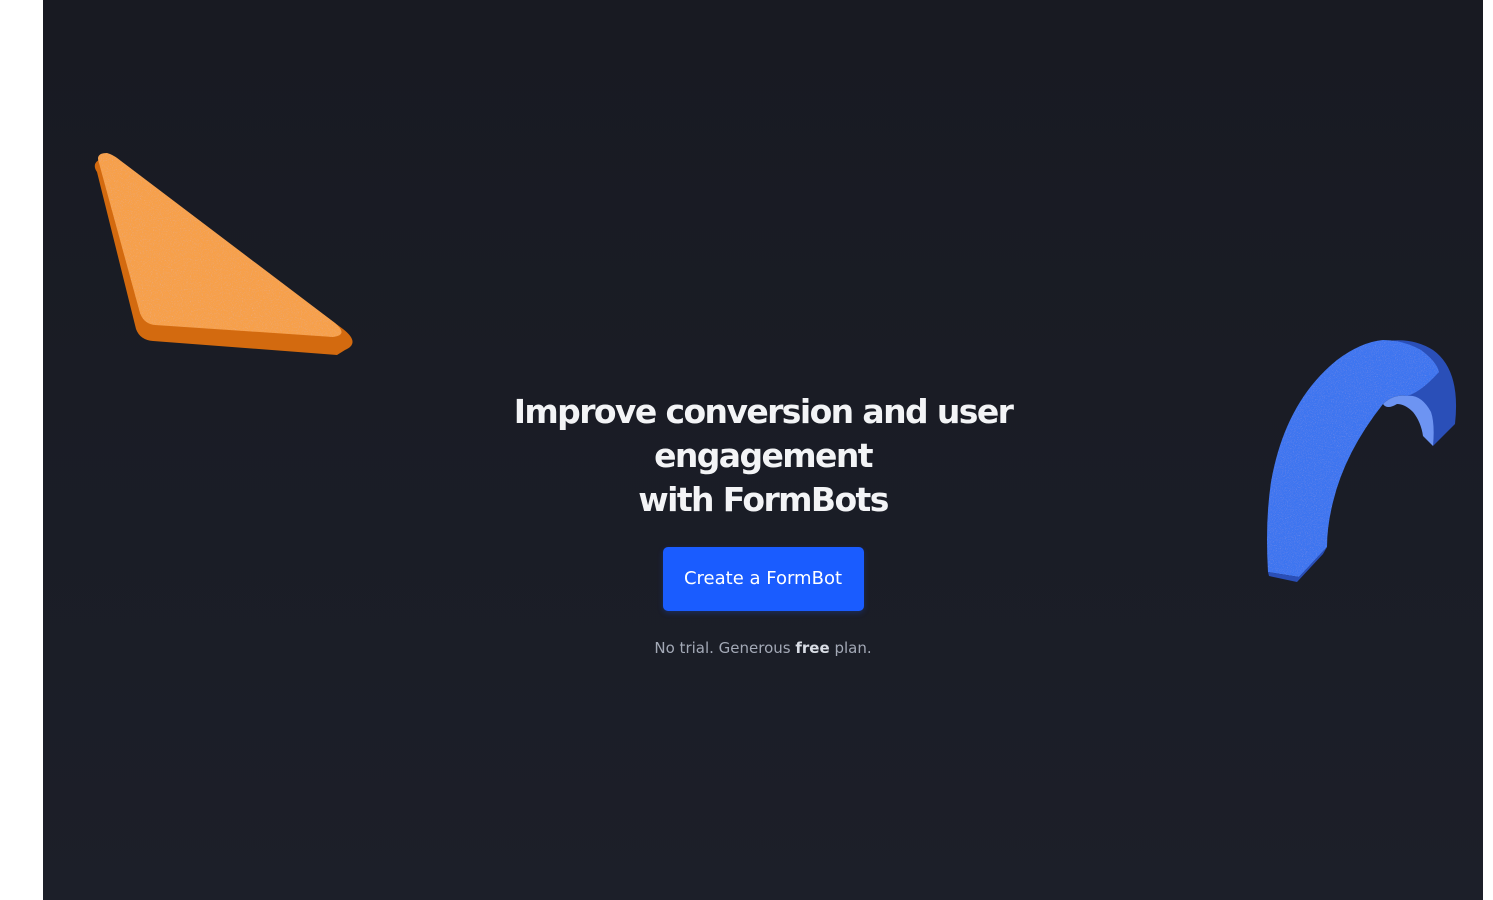  I want to click on orange-triangle-decoration, so click(223, 254).